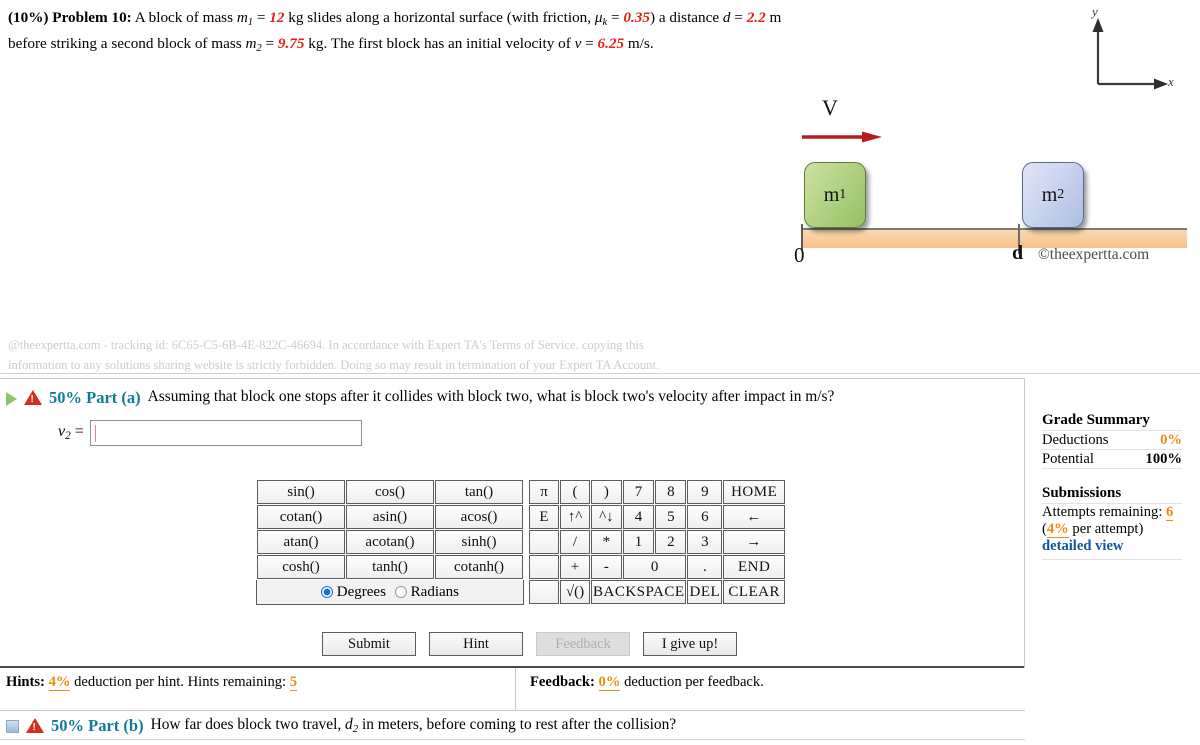 Image resolution: width=1200 pixels, height=745 pixels. I want to click on key-acotan: acotan(), so click(390, 542).